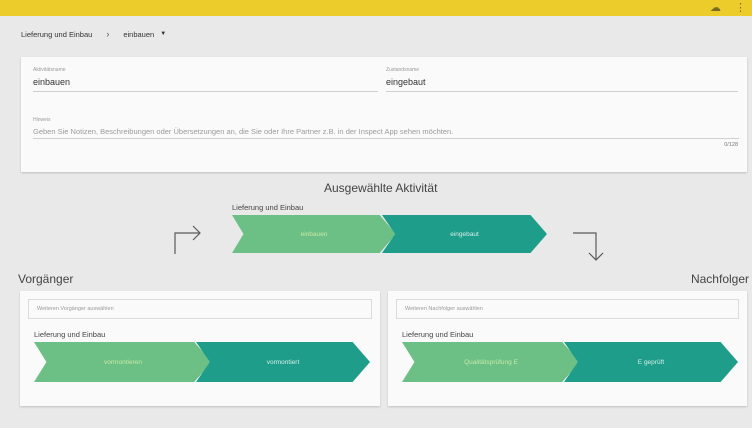  Describe the element at coordinates (719, 279) in the screenshot. I see `successor-title: Nachfolger` at that location.